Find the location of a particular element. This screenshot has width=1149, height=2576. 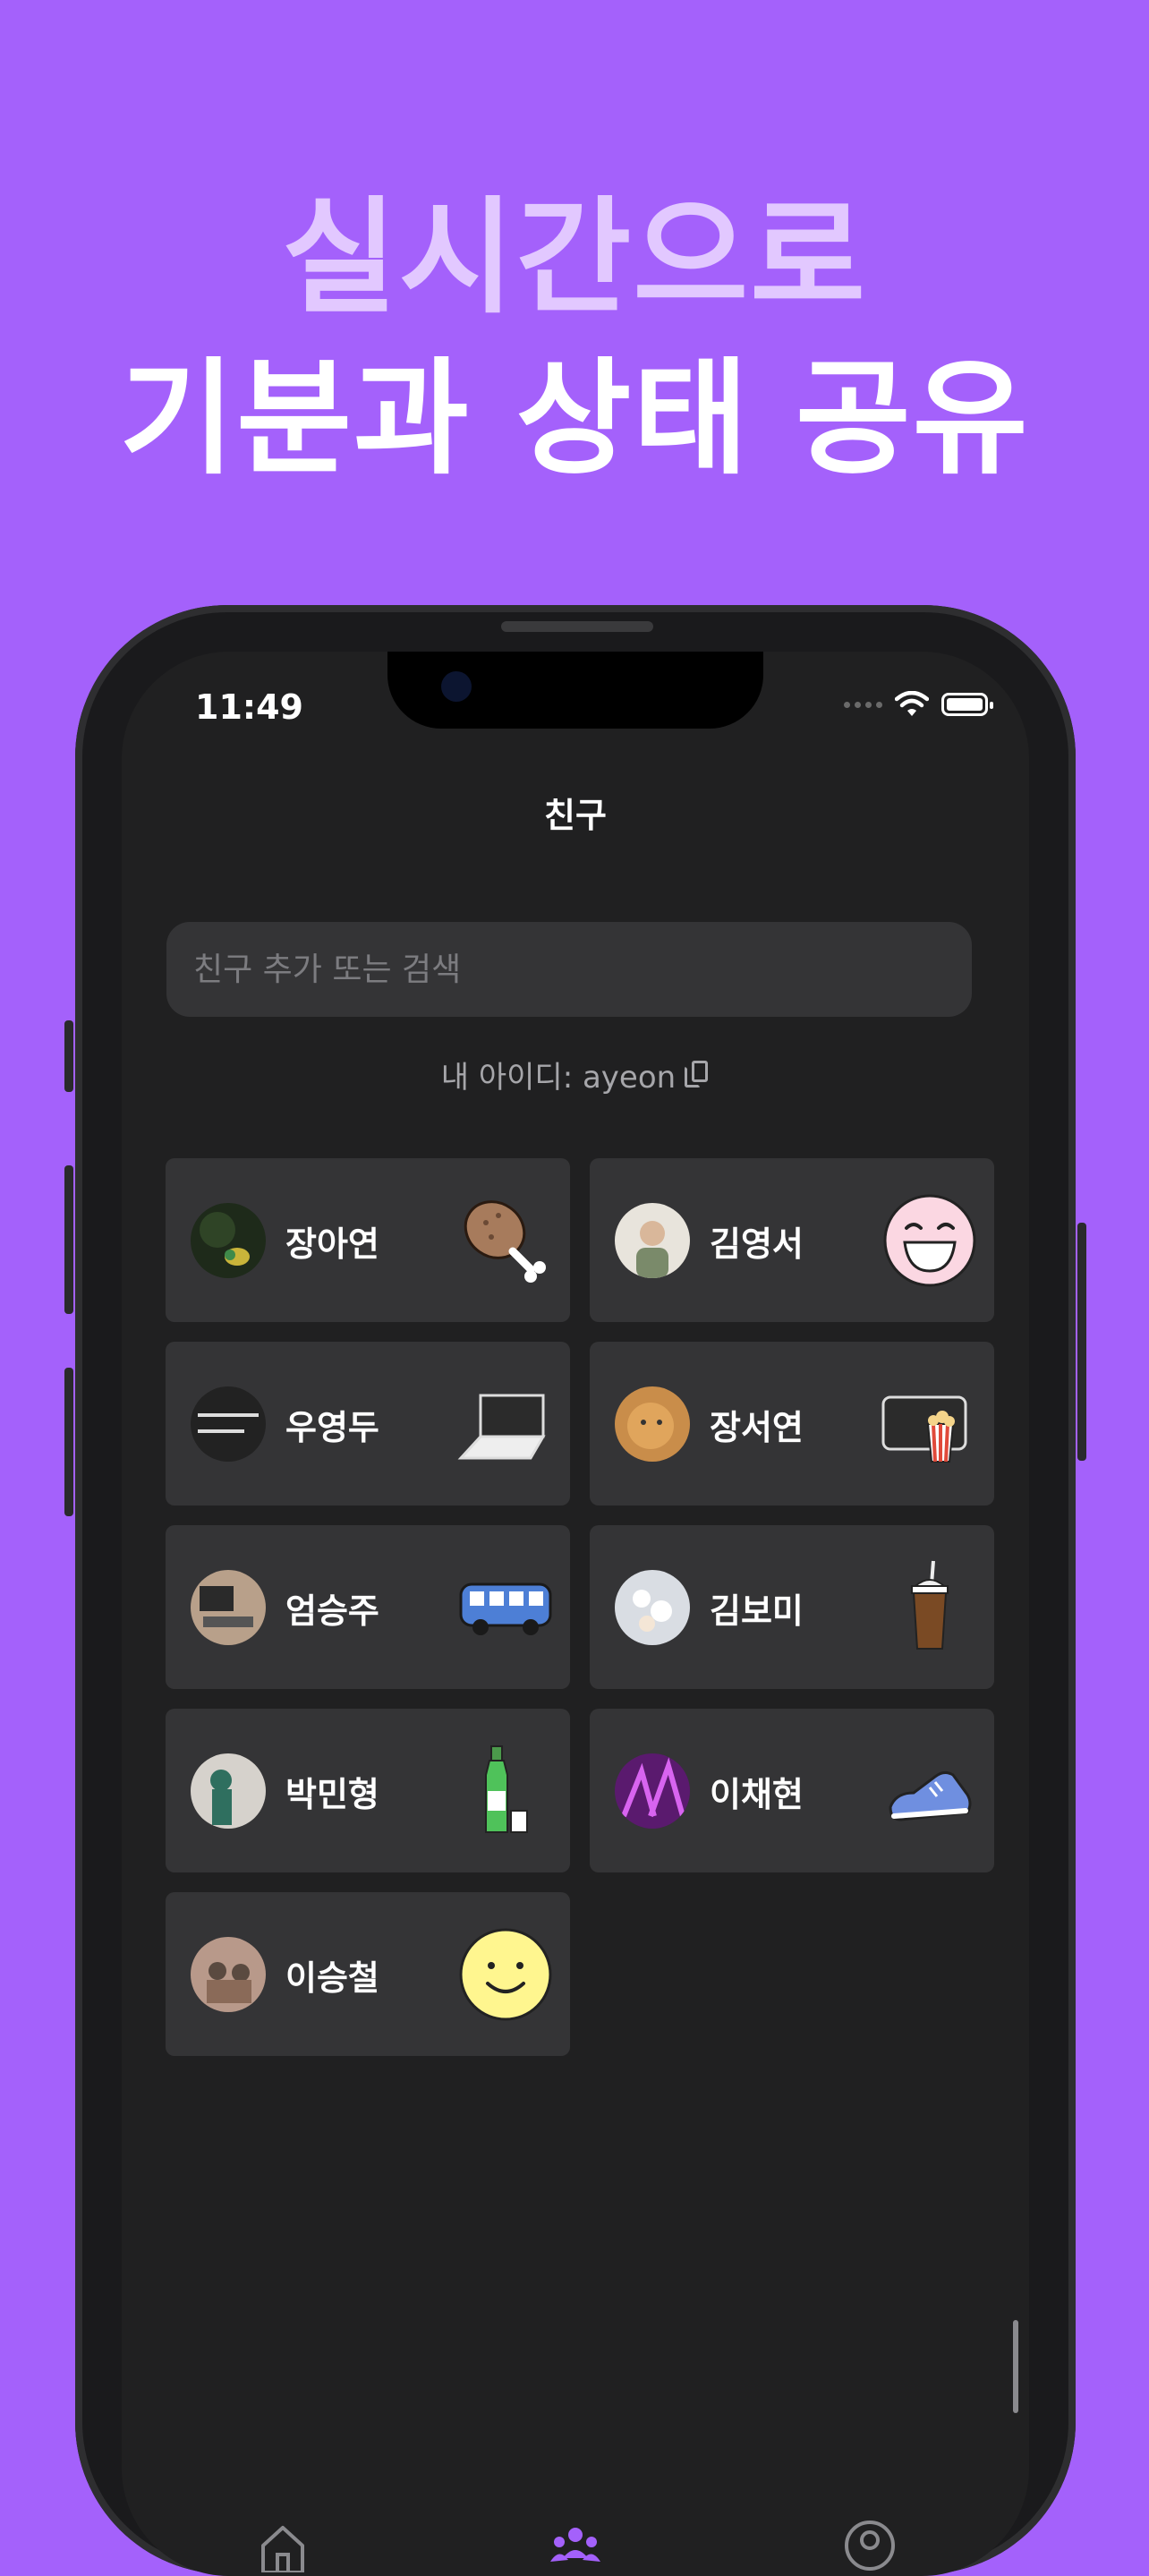

phone-volume-up is located at coordinates (68, 1239).